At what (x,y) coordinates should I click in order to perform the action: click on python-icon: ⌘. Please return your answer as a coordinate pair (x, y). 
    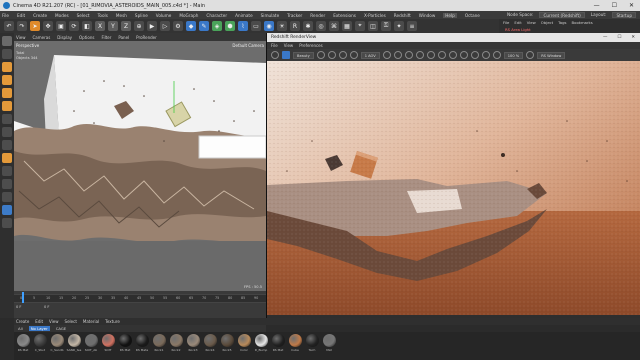
    Looking at the image, I should click on (334, 26).